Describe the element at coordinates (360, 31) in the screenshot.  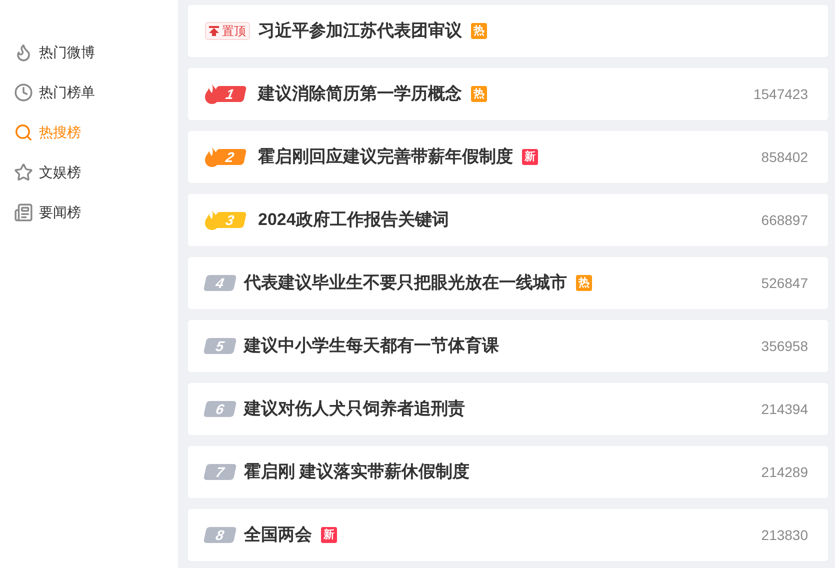
I see `topic-title: 习近平参加江苏代表团审议` at that location.